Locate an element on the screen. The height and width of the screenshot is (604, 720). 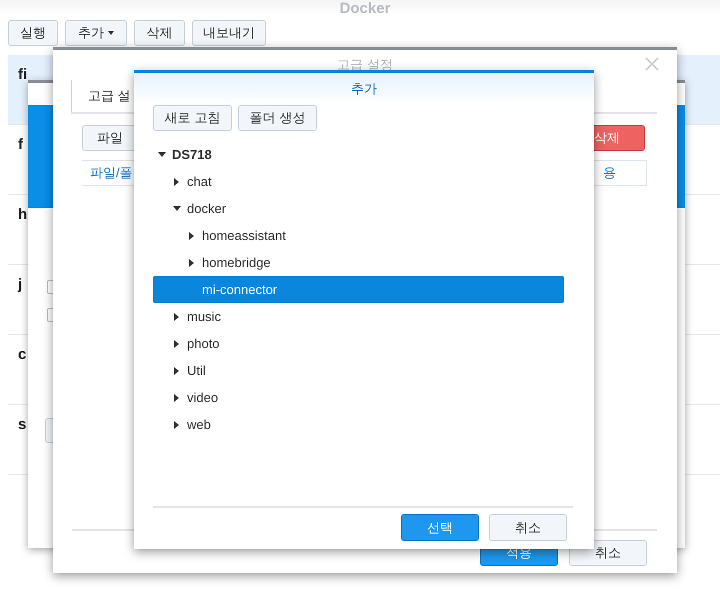
tree-item: homeassistant is located at coordinates (358, 235).